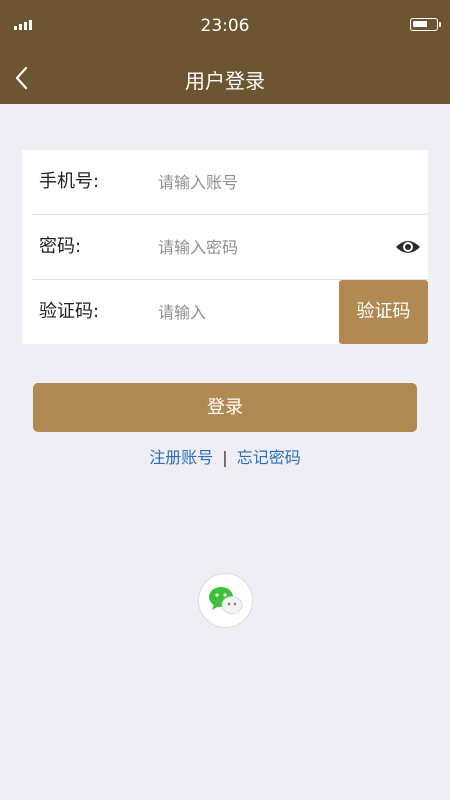 The image size is (450, 800). I want to click on password-label: 密码:, so click(60, 246).